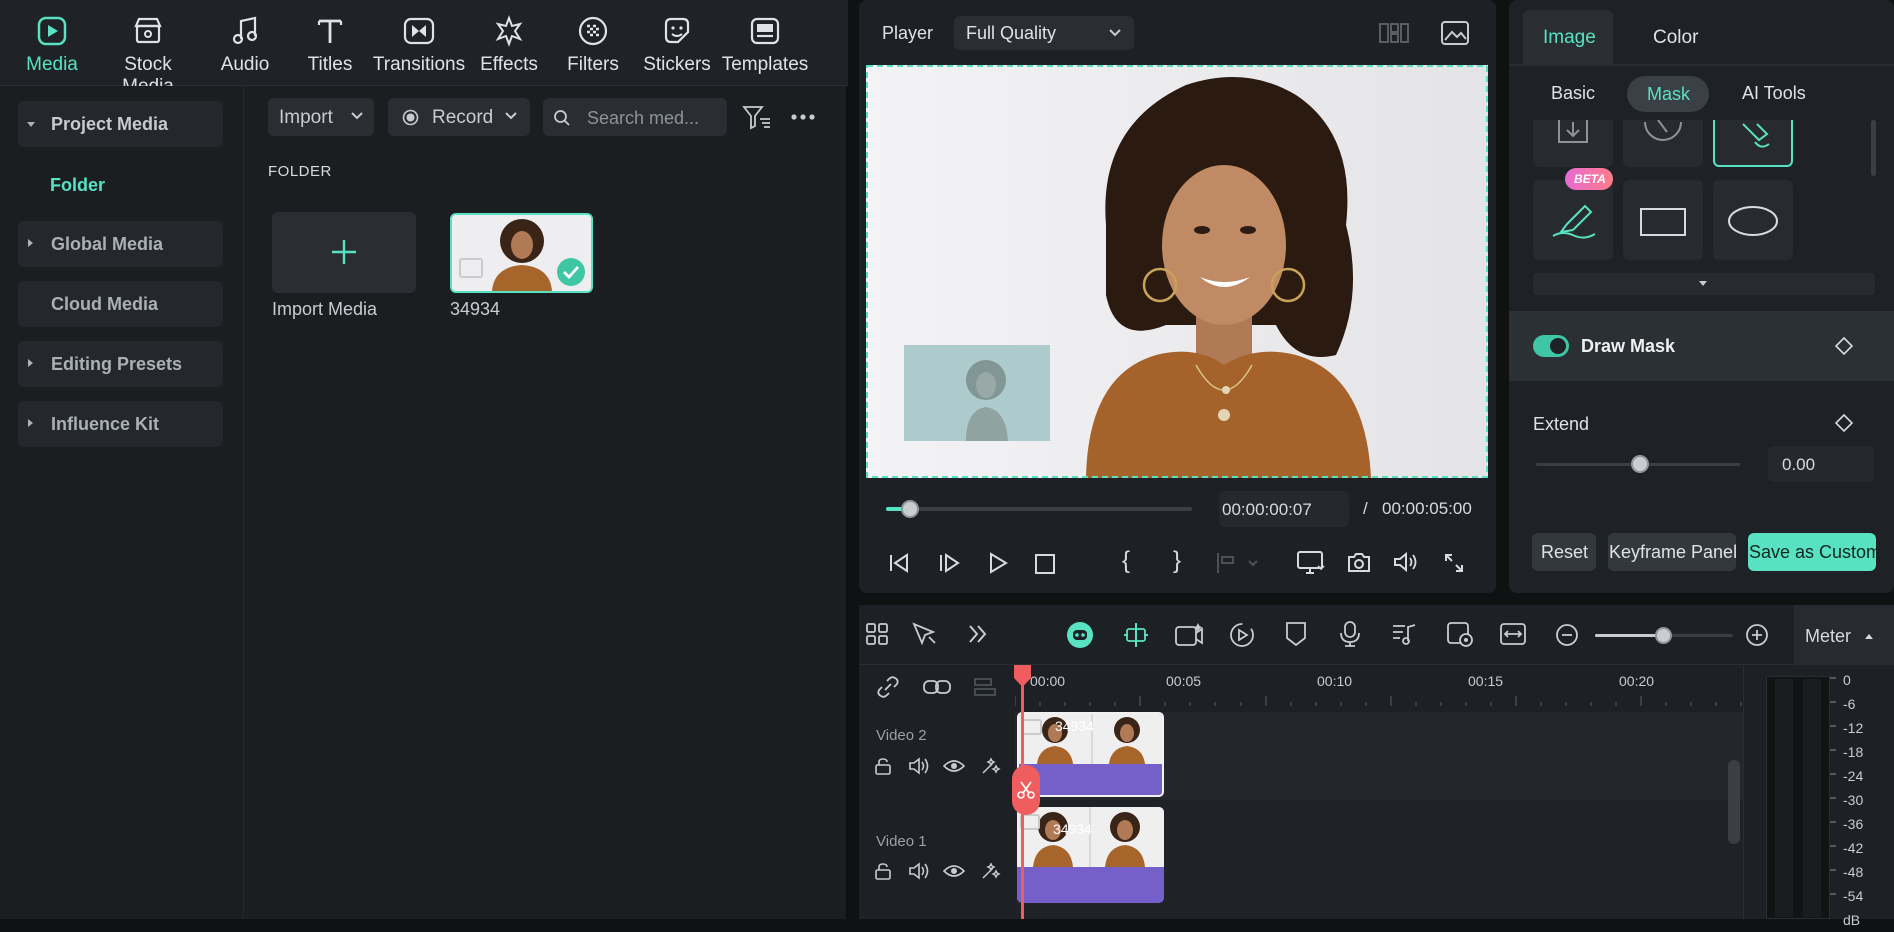 Image resolution: width=1894 pixels, height=932 pixels. Describe the element at coordinates (330, 44) in the screenshot. I see `tab-titles: Titles` at that location.